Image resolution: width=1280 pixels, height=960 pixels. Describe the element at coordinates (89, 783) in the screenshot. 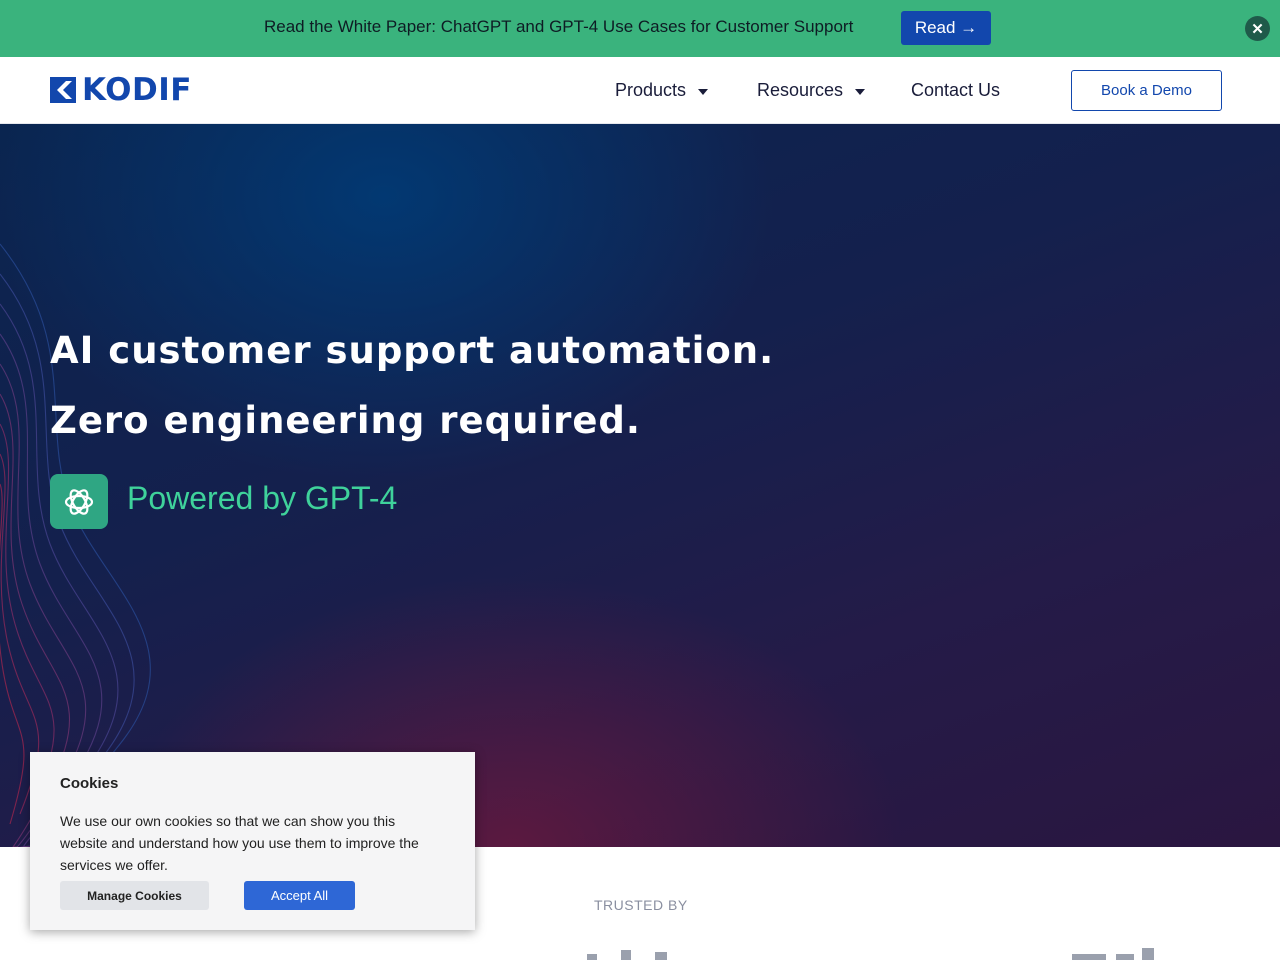

I see `cookie-title: Cookies` at that location.